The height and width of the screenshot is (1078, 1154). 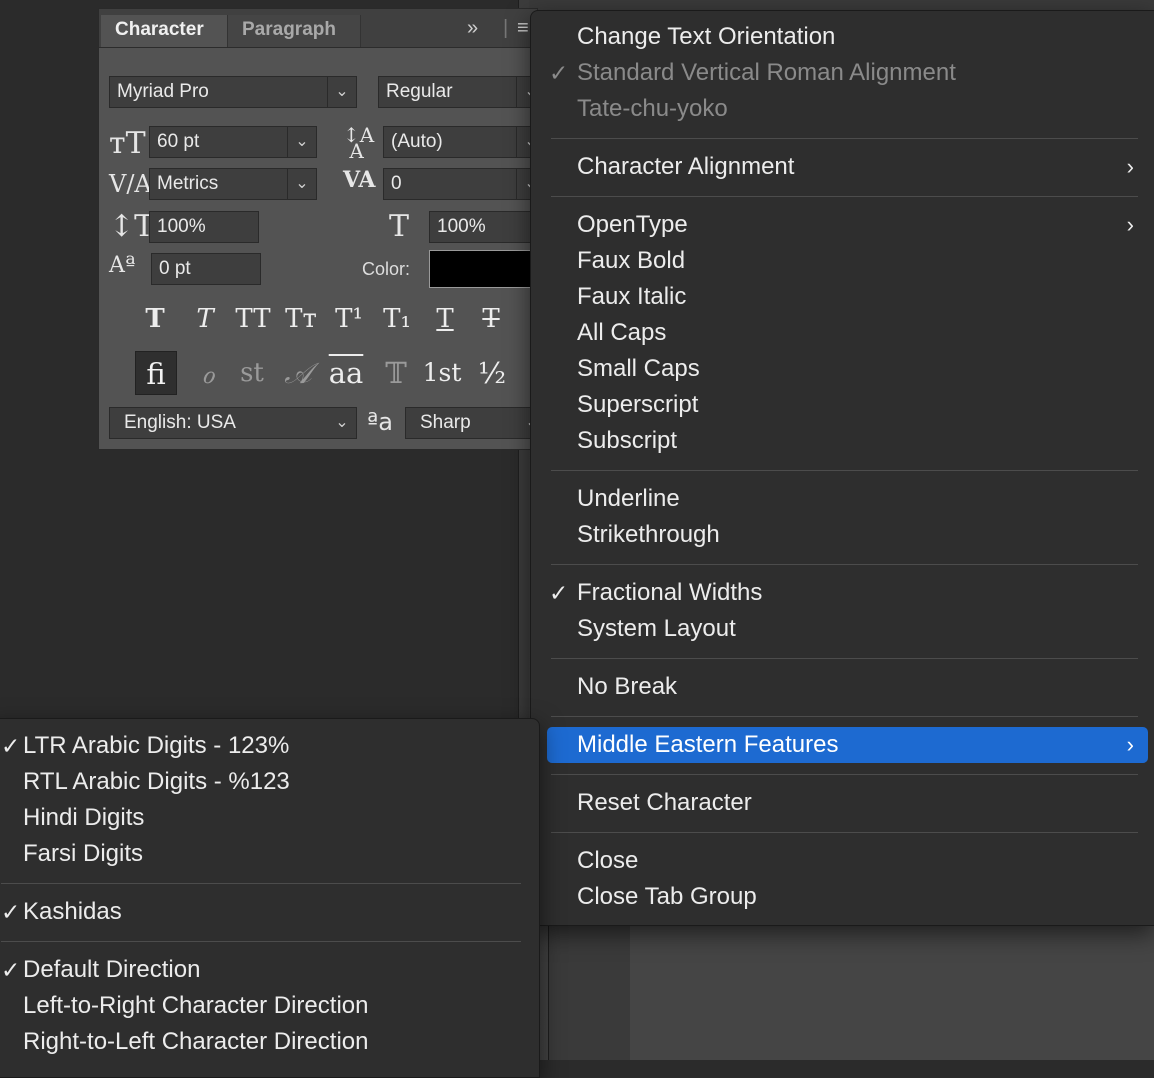 I want to click on menu-item-strikethrough: Strikethrough, so click(x=847, y=535).